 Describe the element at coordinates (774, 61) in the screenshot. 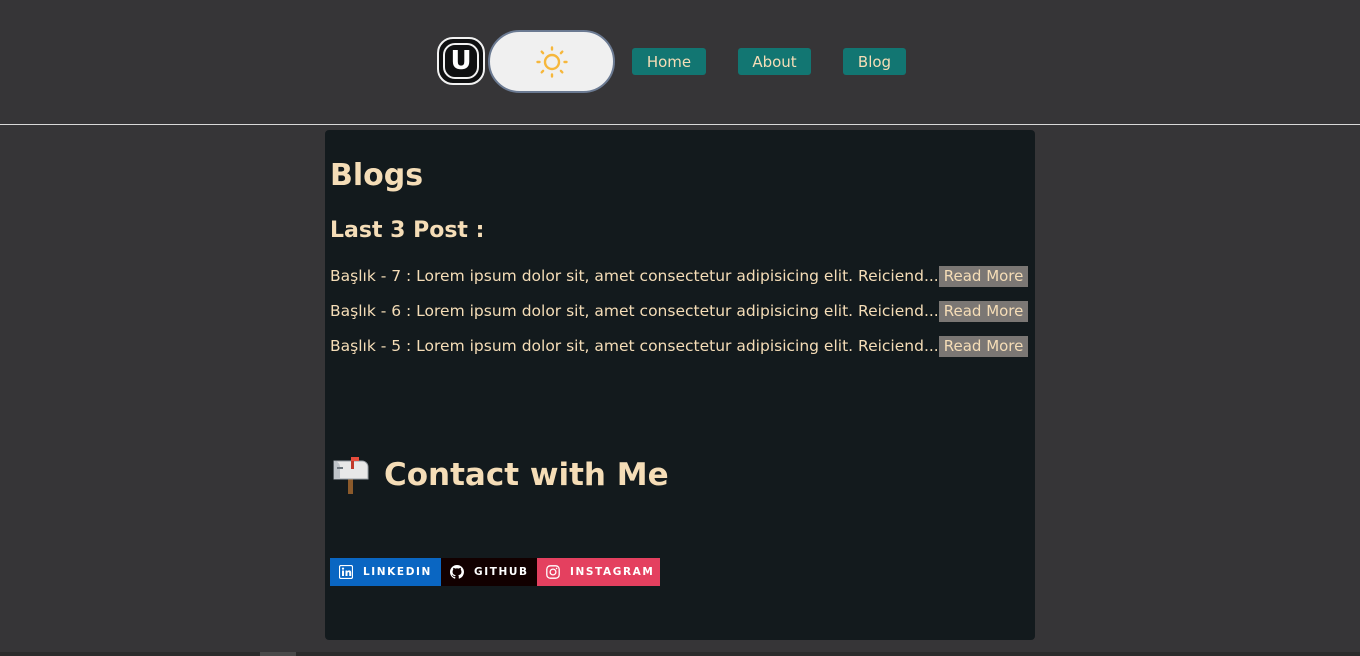

I see `nav-about-button: About` at that location.